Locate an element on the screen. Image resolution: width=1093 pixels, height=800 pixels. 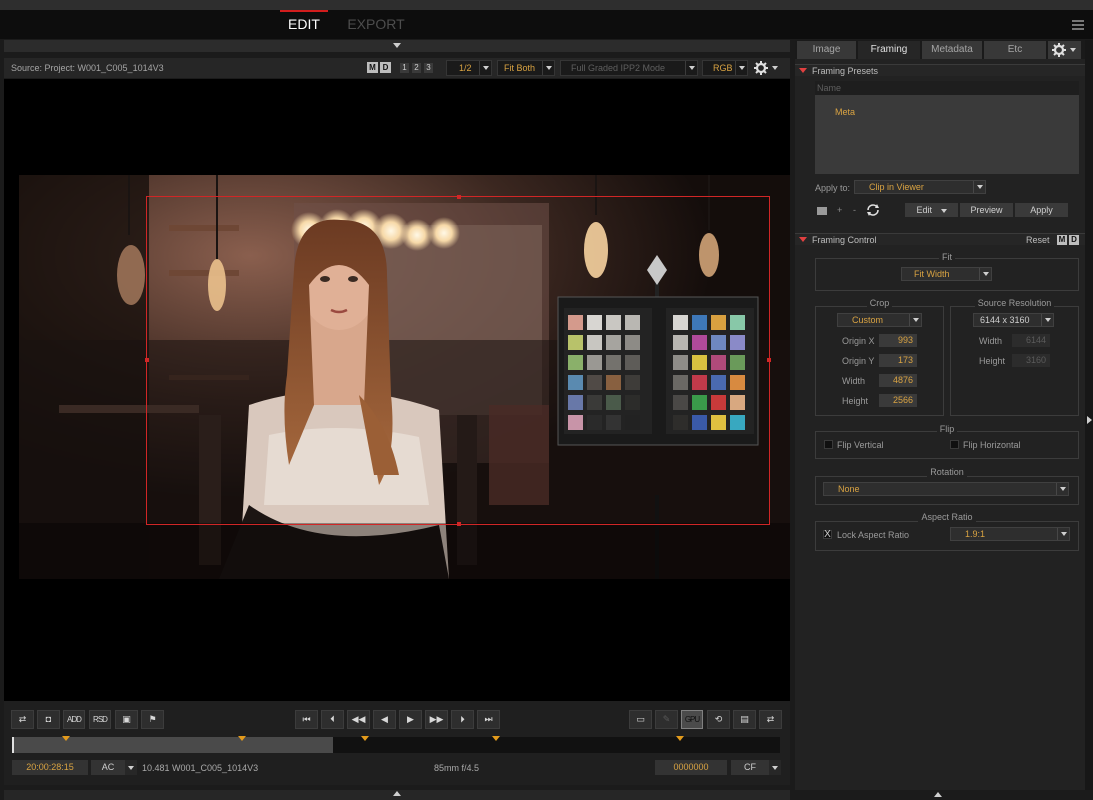
snapshot-add-button: ADD is located at coordinates (74, 719).